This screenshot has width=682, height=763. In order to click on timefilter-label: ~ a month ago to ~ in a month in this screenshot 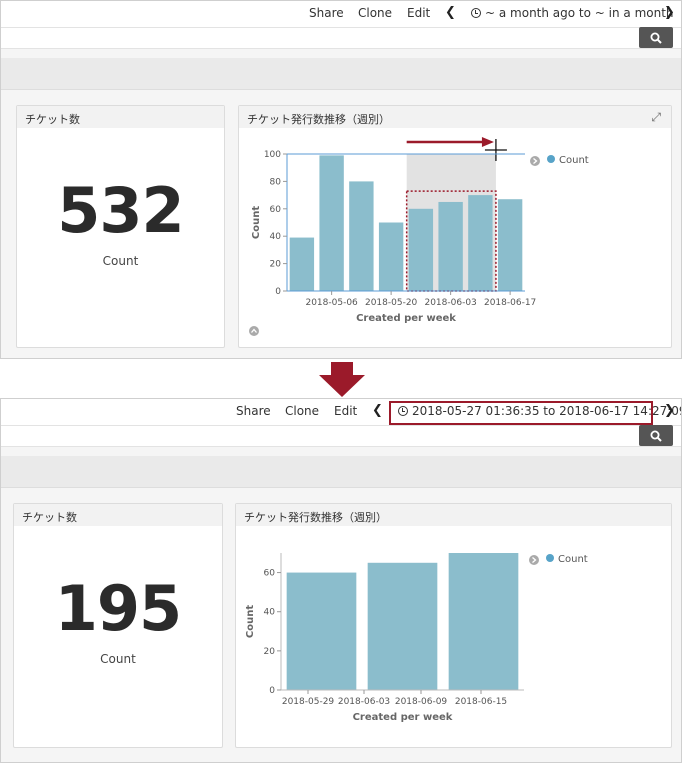, I will do `click(579, 13)`.